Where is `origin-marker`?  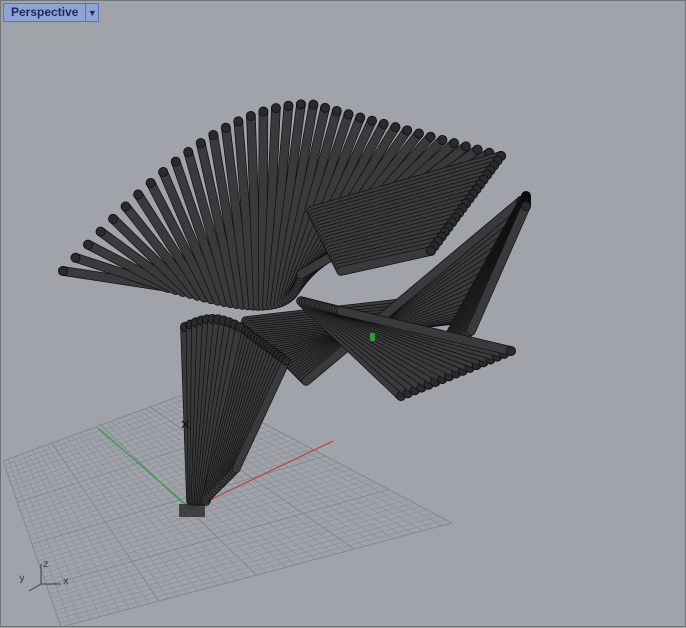 origin-marker is located at coordinates (192, 510).